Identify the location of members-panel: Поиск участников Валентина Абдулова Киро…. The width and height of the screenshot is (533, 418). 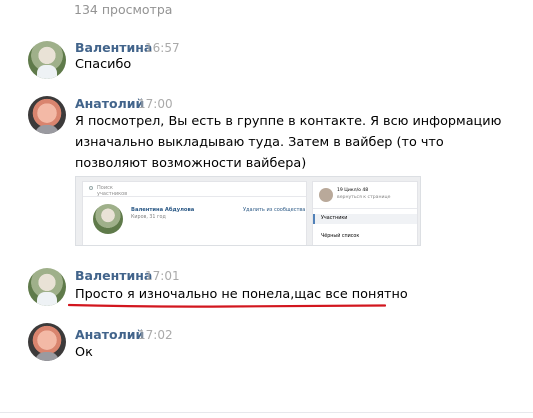
(194, 213).